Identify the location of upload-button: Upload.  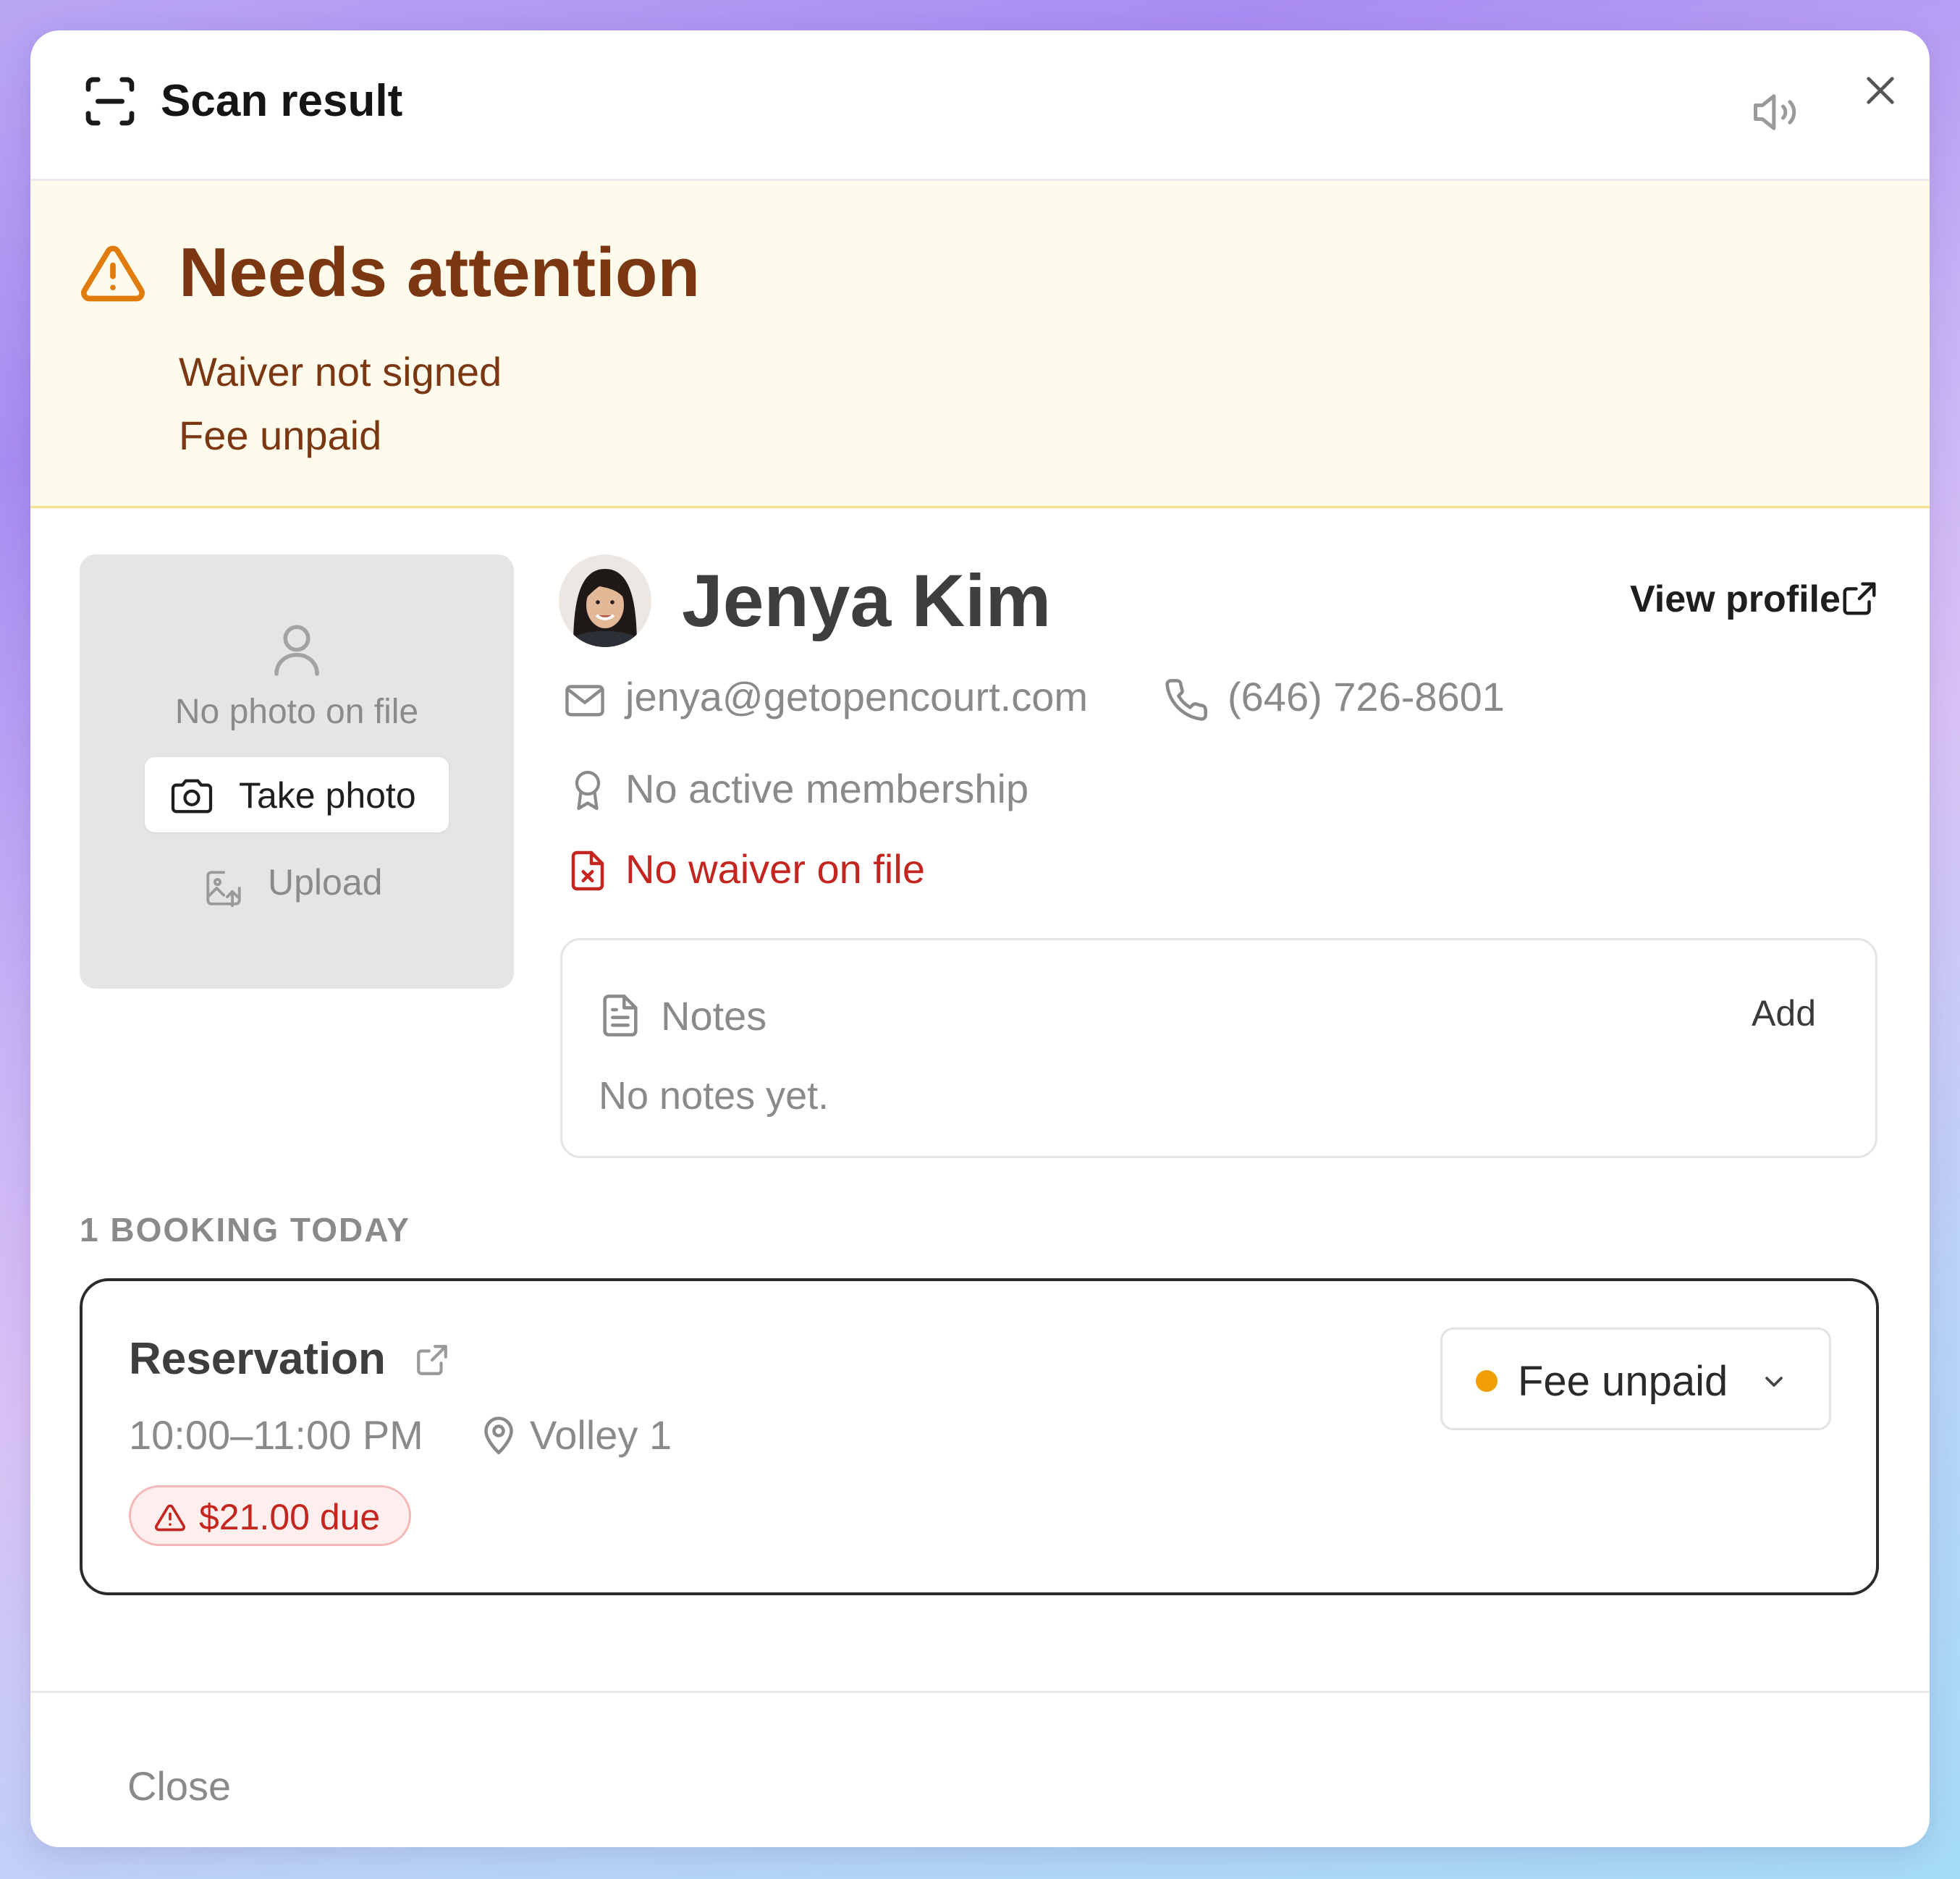
(325, 882).